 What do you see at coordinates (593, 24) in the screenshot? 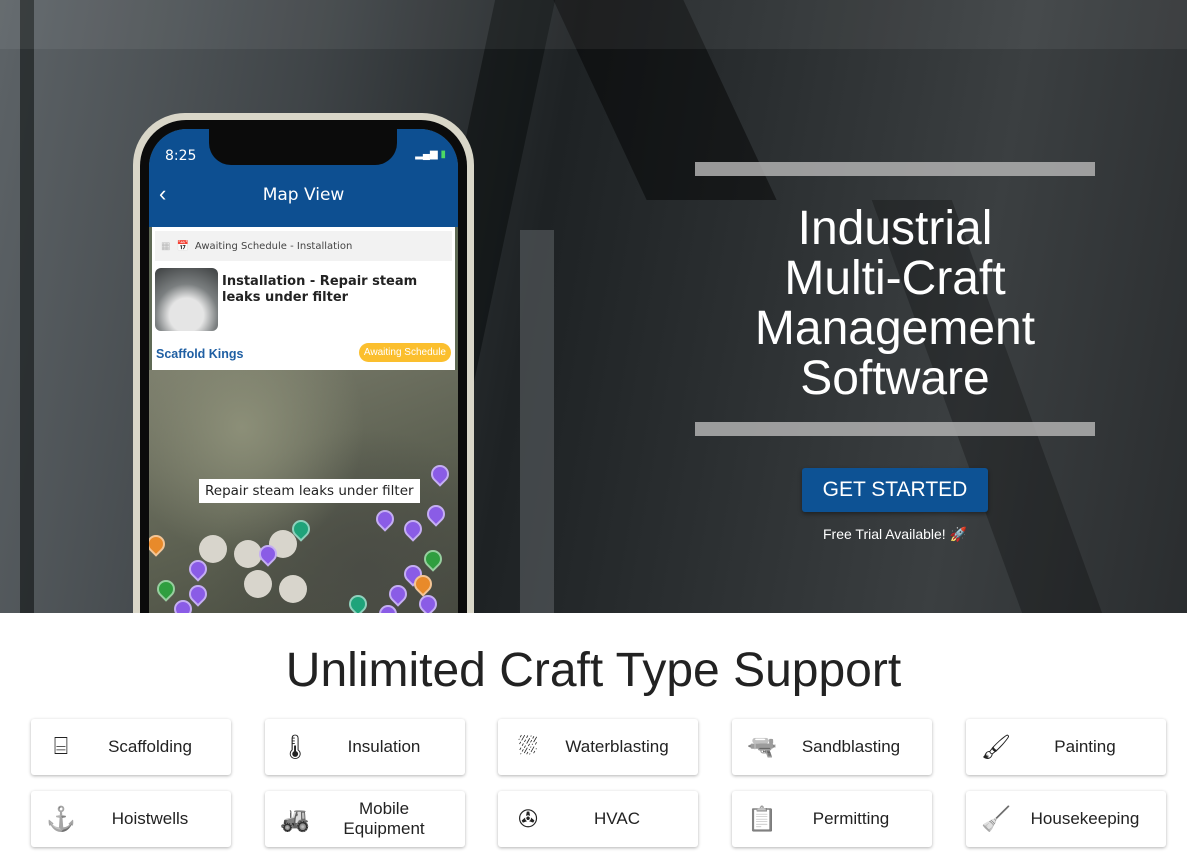
I see `top-nav-bar` at bounding box center [593, 24].